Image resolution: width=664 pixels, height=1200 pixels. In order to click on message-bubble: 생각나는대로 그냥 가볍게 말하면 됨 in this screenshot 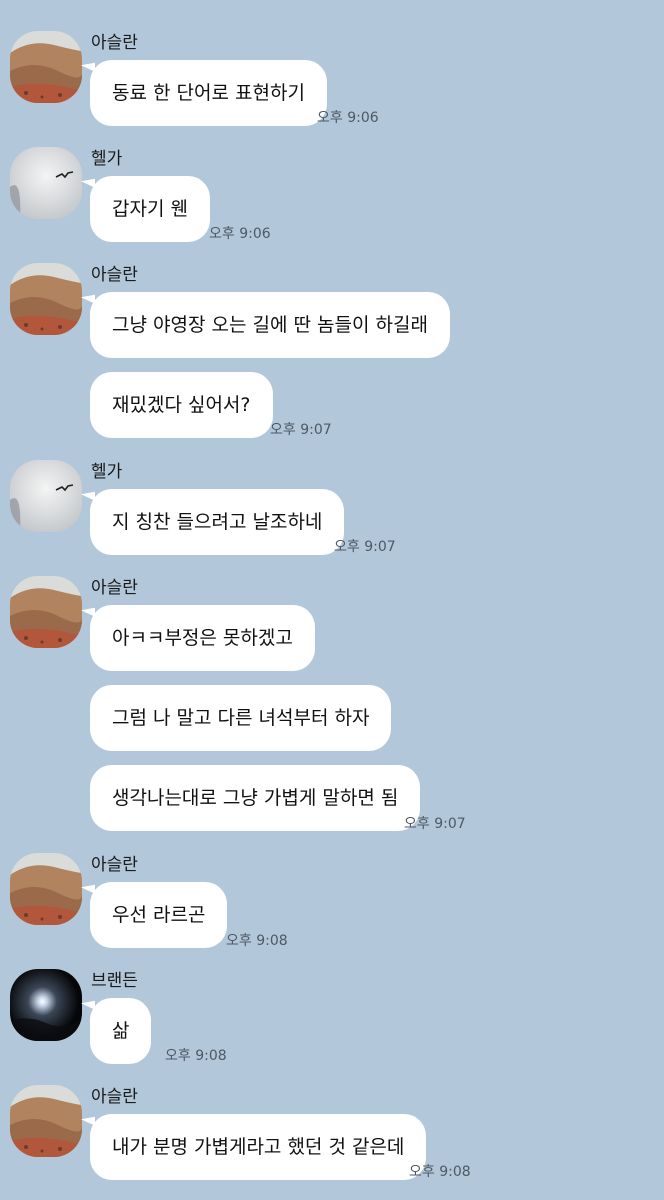, I will do `click(255, 798)`.